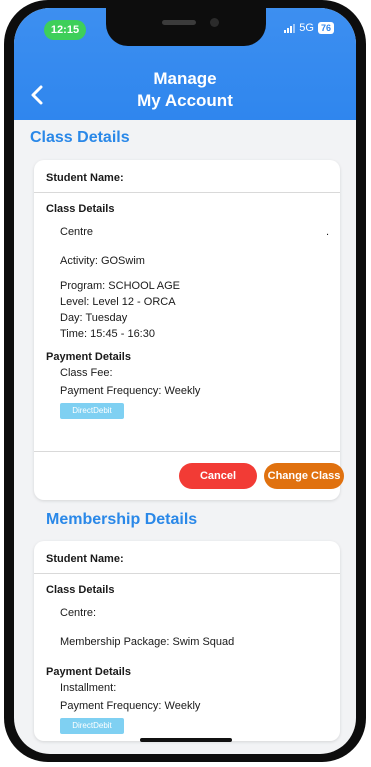 Image resolution: width=371 pixels, height=767 pixels. Describe the element at coordinates (118, 302) in the screenshot. I see `level-value: Level: Level 12 - ORCA` at that location.